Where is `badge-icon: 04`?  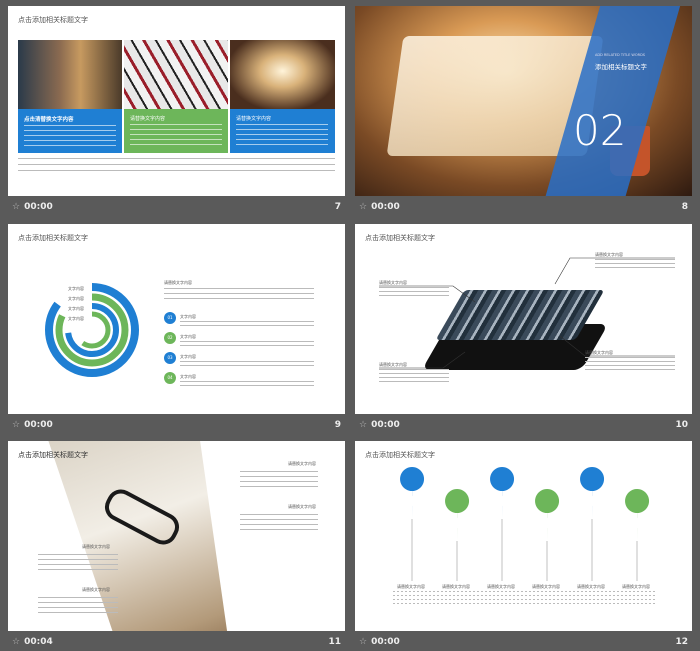
badge-icon: 04 is located at coordinates (170, 378).